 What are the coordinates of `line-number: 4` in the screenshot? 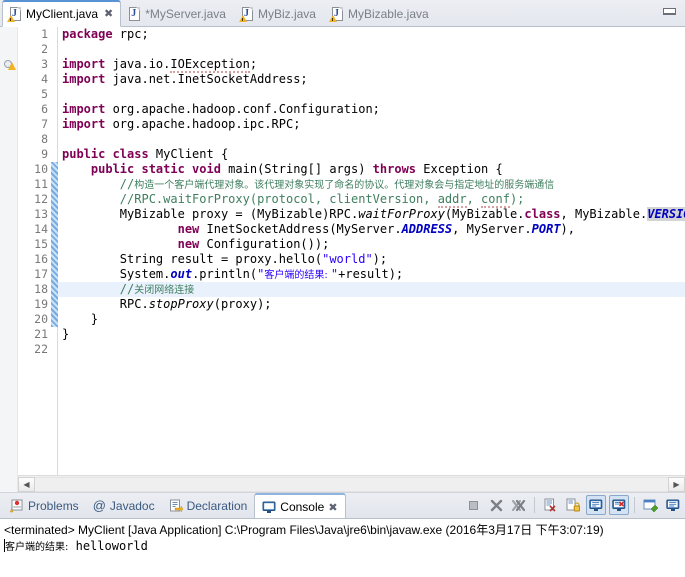 It's located at (44, 79).